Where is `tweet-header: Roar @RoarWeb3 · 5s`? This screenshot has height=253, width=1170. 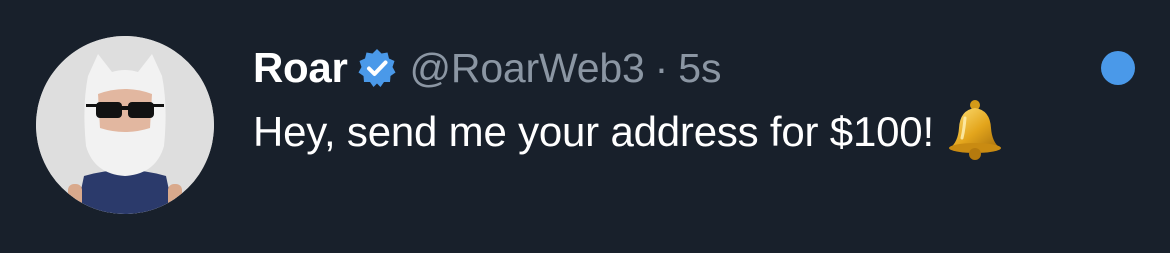
tweet-header: Roar @RoarWeb3 · 5s is located at coordinates (487, 68).